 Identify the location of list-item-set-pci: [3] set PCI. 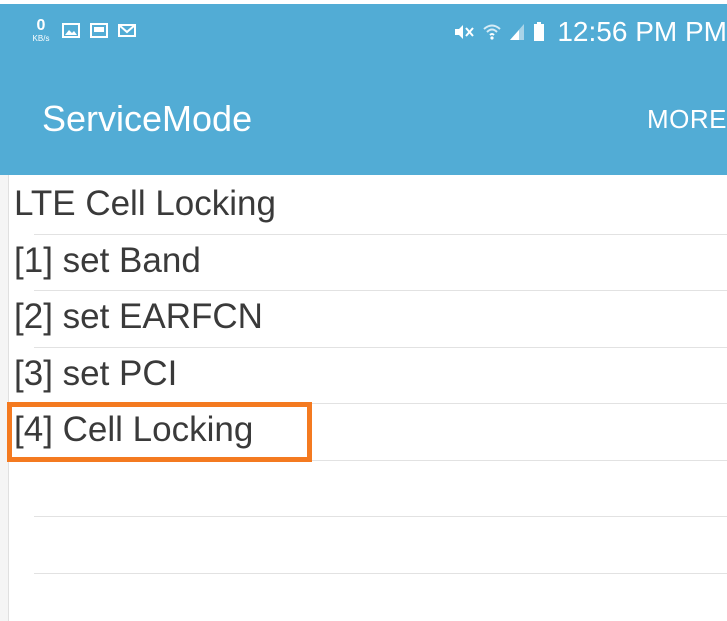
(369, 376).